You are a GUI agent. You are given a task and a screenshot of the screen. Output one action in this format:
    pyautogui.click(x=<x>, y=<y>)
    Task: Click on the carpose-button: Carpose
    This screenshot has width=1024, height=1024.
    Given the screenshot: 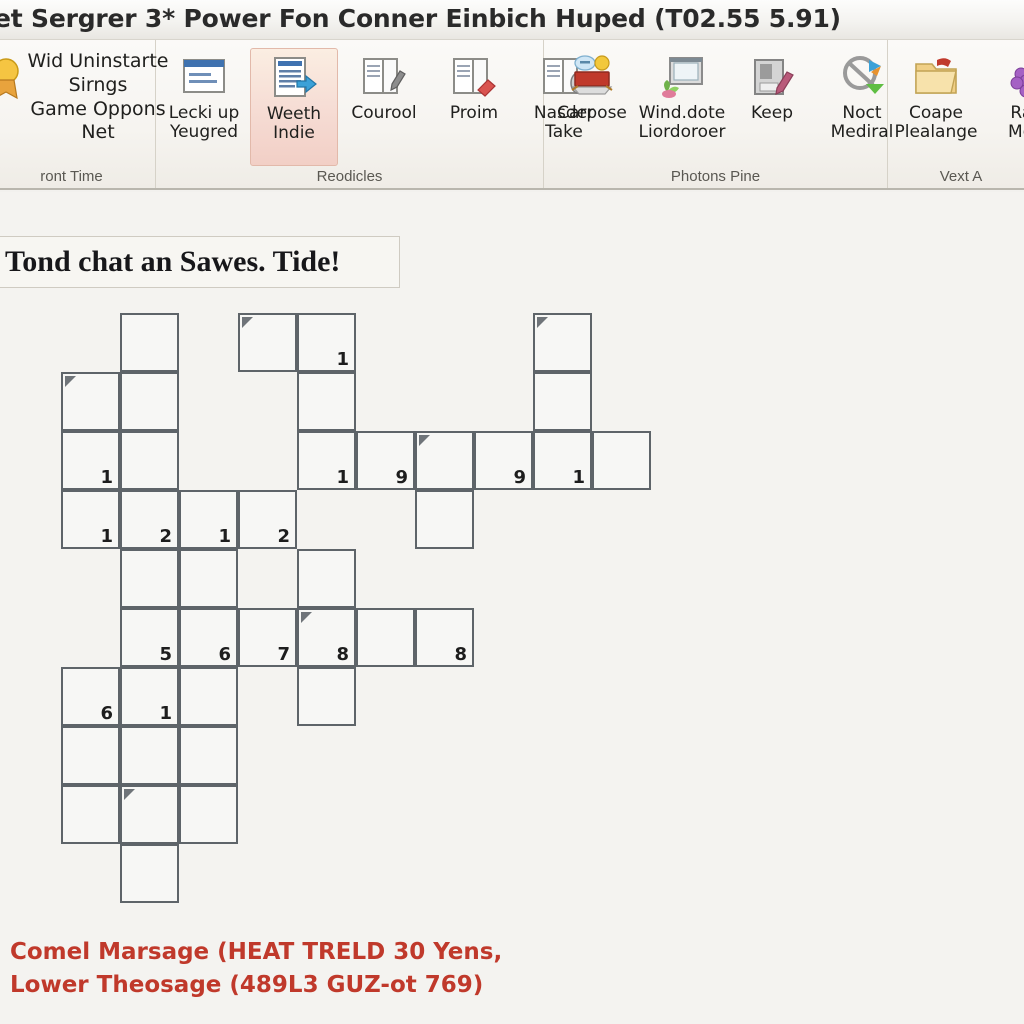 What is the action you would take?
    pyautogui.click(x=592, y=107)
    